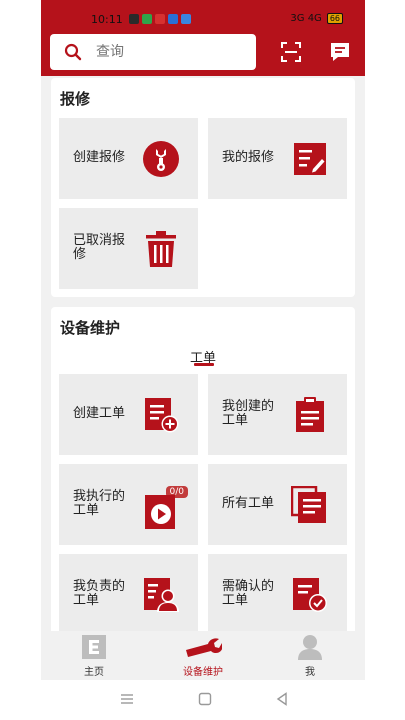 Image resolution: width=405 pixels, height=720 pixels. Describe the element at coordinates (128, 504) in the screenshot. I see `my-executed-work-orders-tile: 我执行的工单 0/0` at that location.